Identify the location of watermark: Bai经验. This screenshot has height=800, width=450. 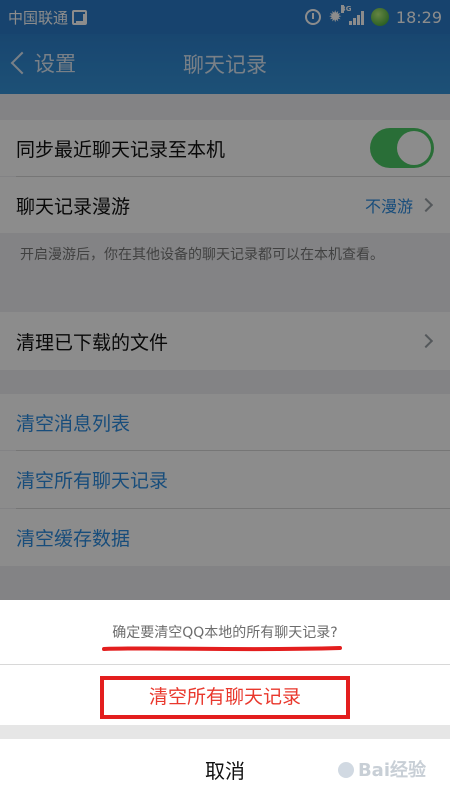
(381, 769).